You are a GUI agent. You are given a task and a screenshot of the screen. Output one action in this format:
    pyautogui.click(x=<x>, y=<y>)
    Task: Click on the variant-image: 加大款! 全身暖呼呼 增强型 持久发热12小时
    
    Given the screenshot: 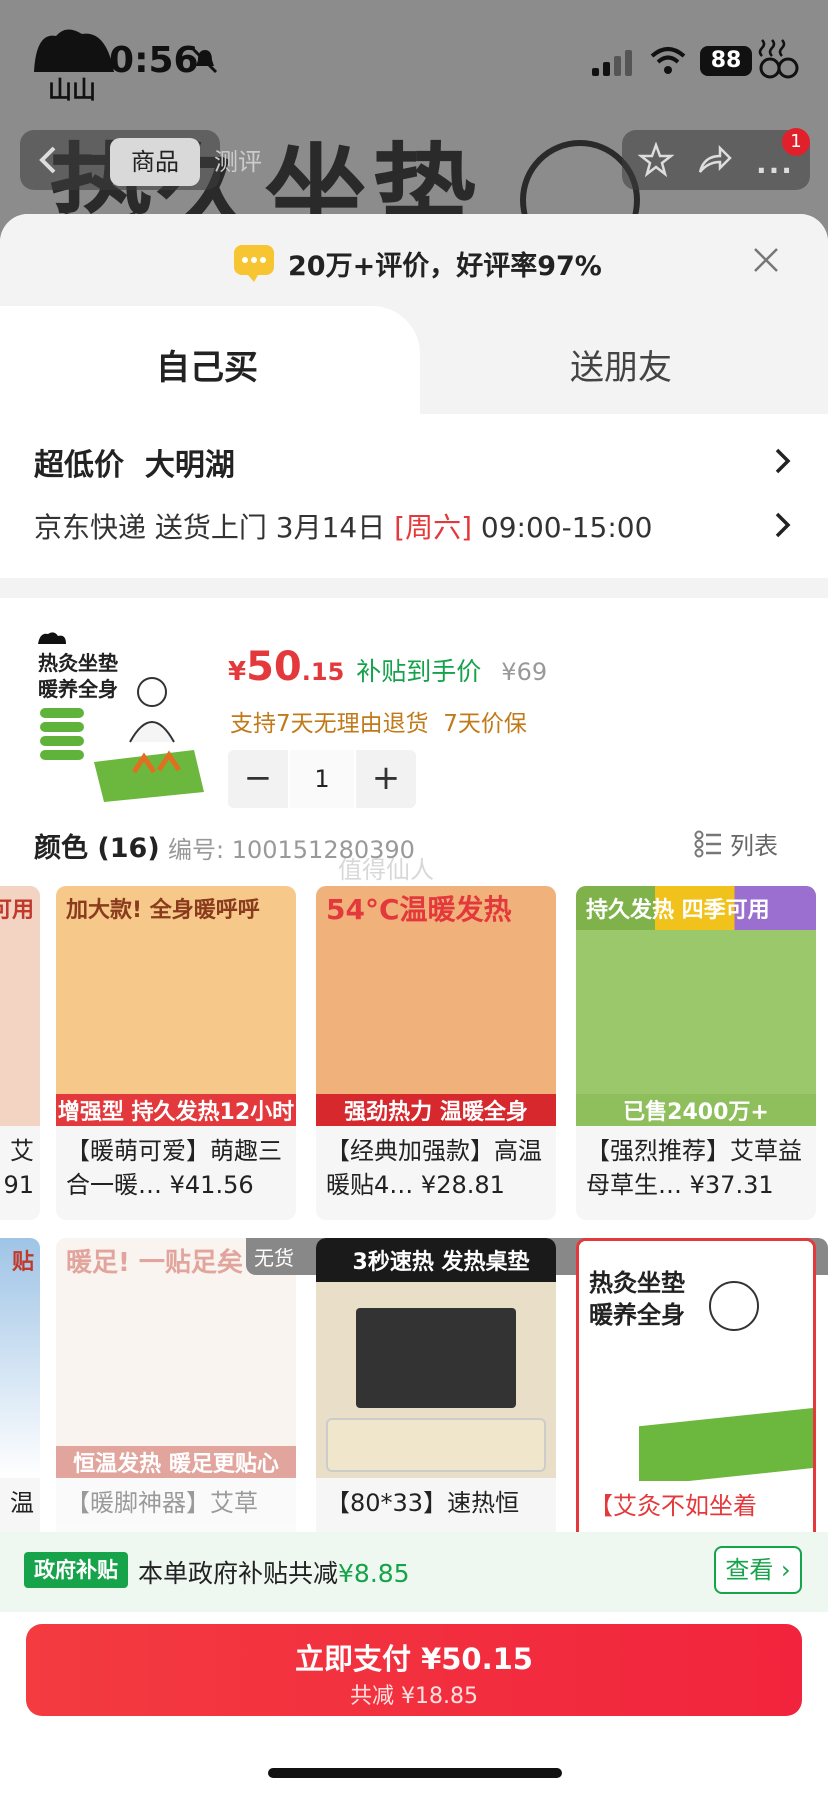 What is the action you would take?
    pyautogui.click(x=176, y=1006)
    